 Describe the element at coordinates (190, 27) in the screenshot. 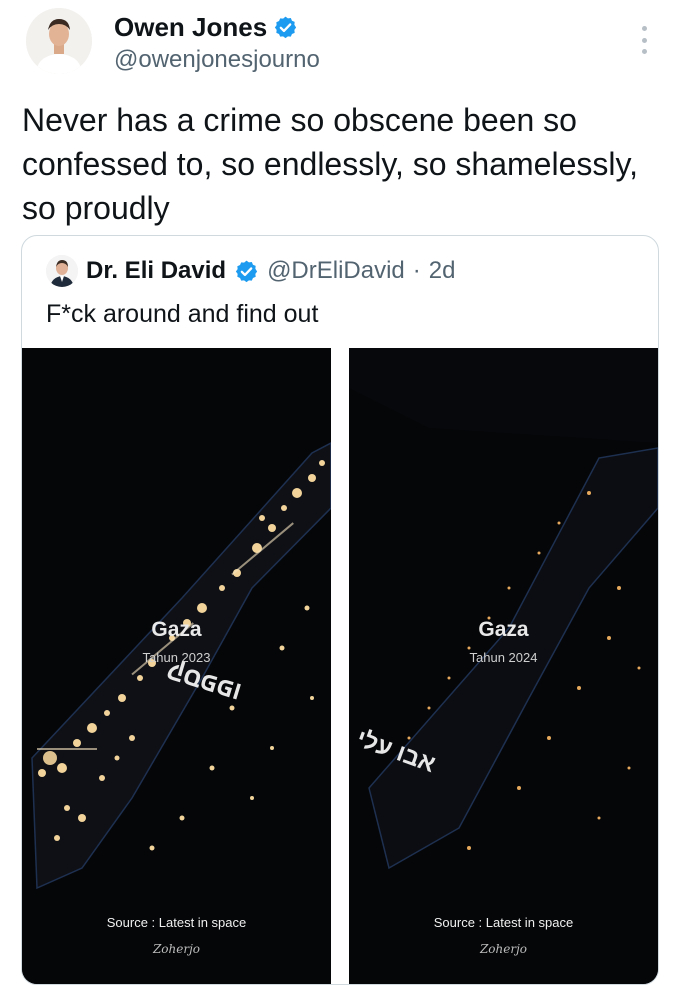

I see `author-name: Owen Jones` at that location.